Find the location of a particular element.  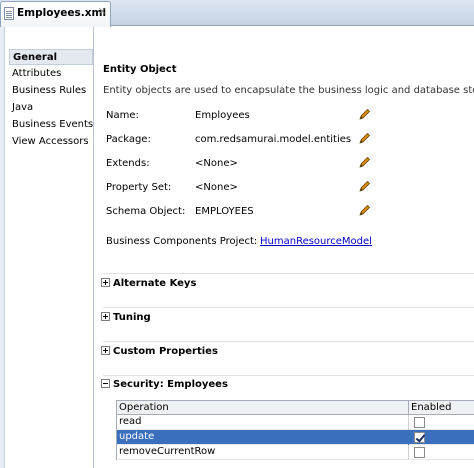

custom-properties-expander: Custom Properties is located at coordinates (159, 351).